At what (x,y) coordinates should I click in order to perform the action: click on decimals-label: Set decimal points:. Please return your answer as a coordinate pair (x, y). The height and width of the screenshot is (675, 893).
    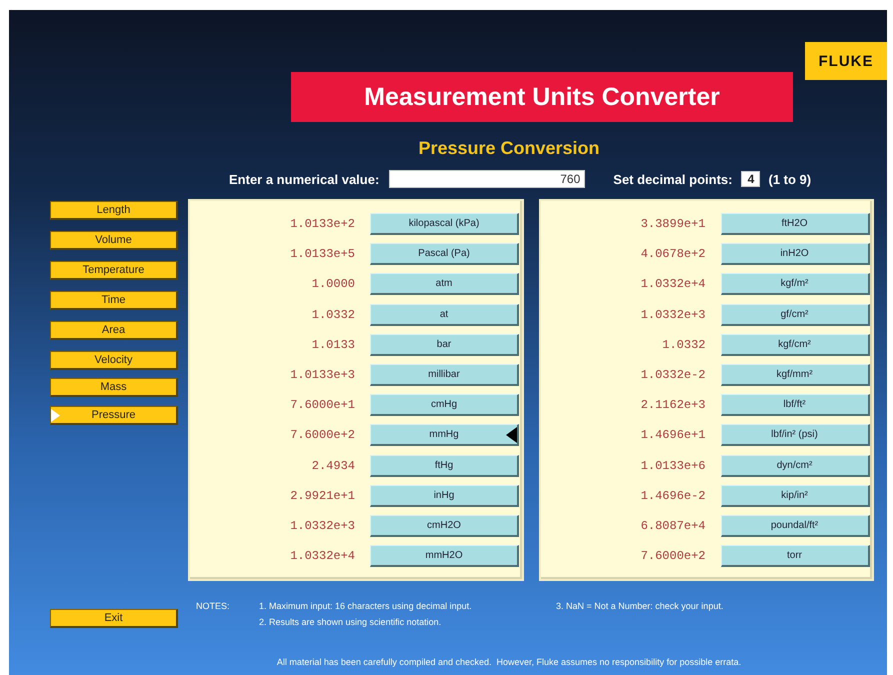
    Looking at the image, I should click on (672, 179).